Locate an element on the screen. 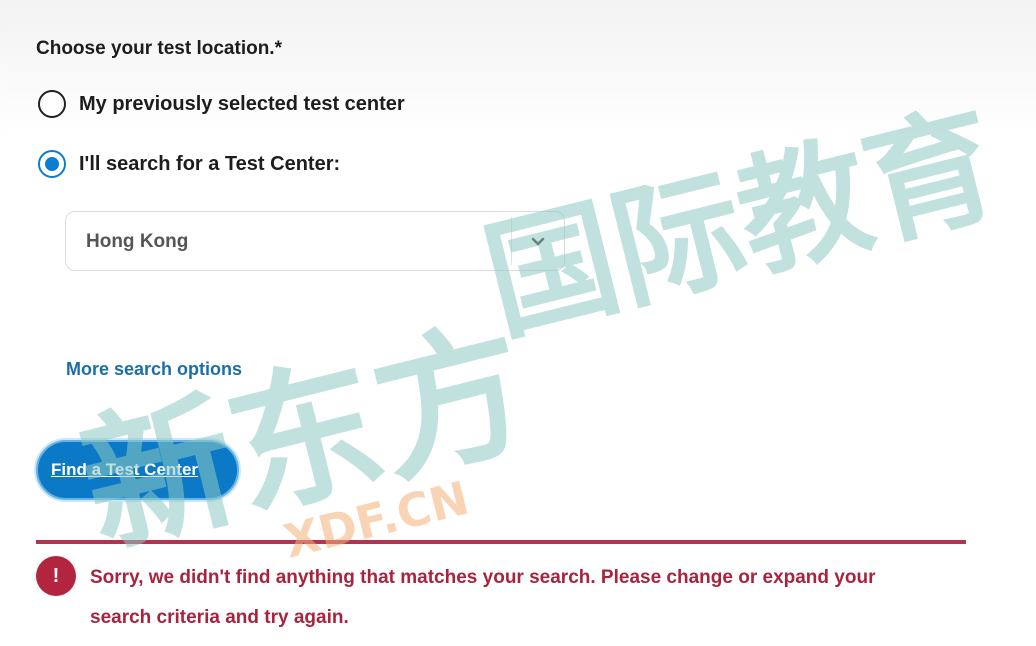 This screenshot has height=646, width=1036. radio-search-center: I'll search for a Test Center: is located at coordinates (189, 164).